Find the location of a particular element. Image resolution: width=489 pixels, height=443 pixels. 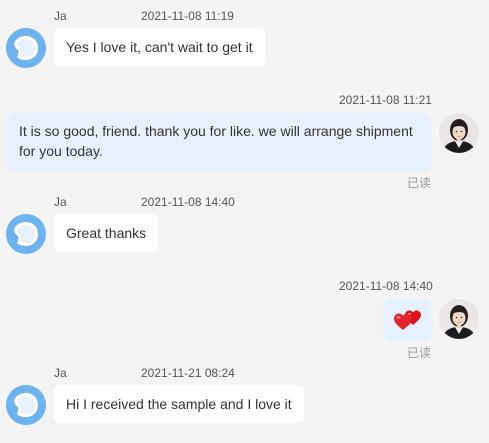

message-text: Hi I received the sample and I love it is located at coordinates (179, 404).